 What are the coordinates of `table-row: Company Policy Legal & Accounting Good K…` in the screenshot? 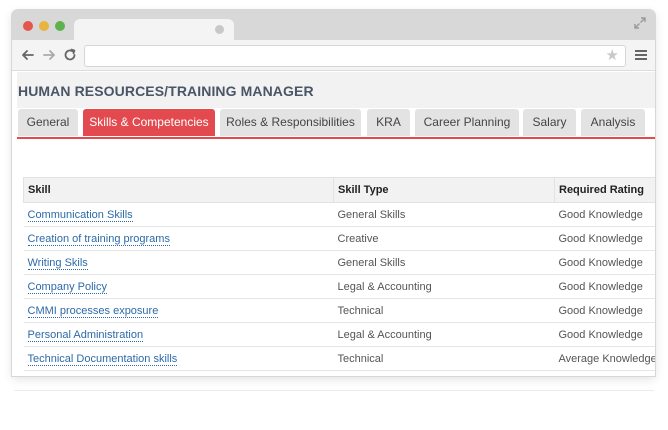 It's located at (339, 286).